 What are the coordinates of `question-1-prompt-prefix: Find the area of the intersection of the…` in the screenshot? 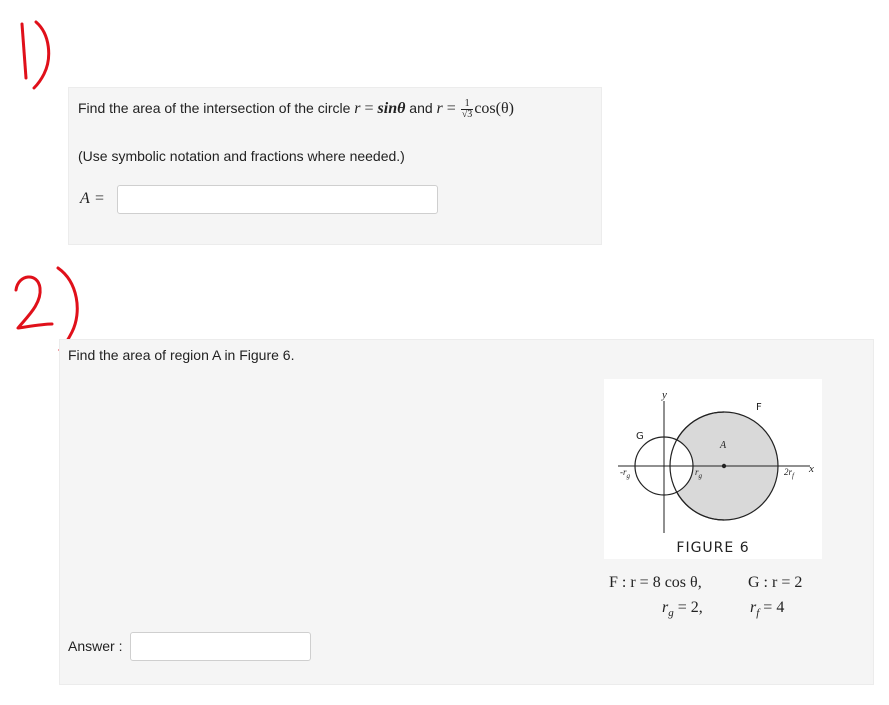 It's located at (216, 108).